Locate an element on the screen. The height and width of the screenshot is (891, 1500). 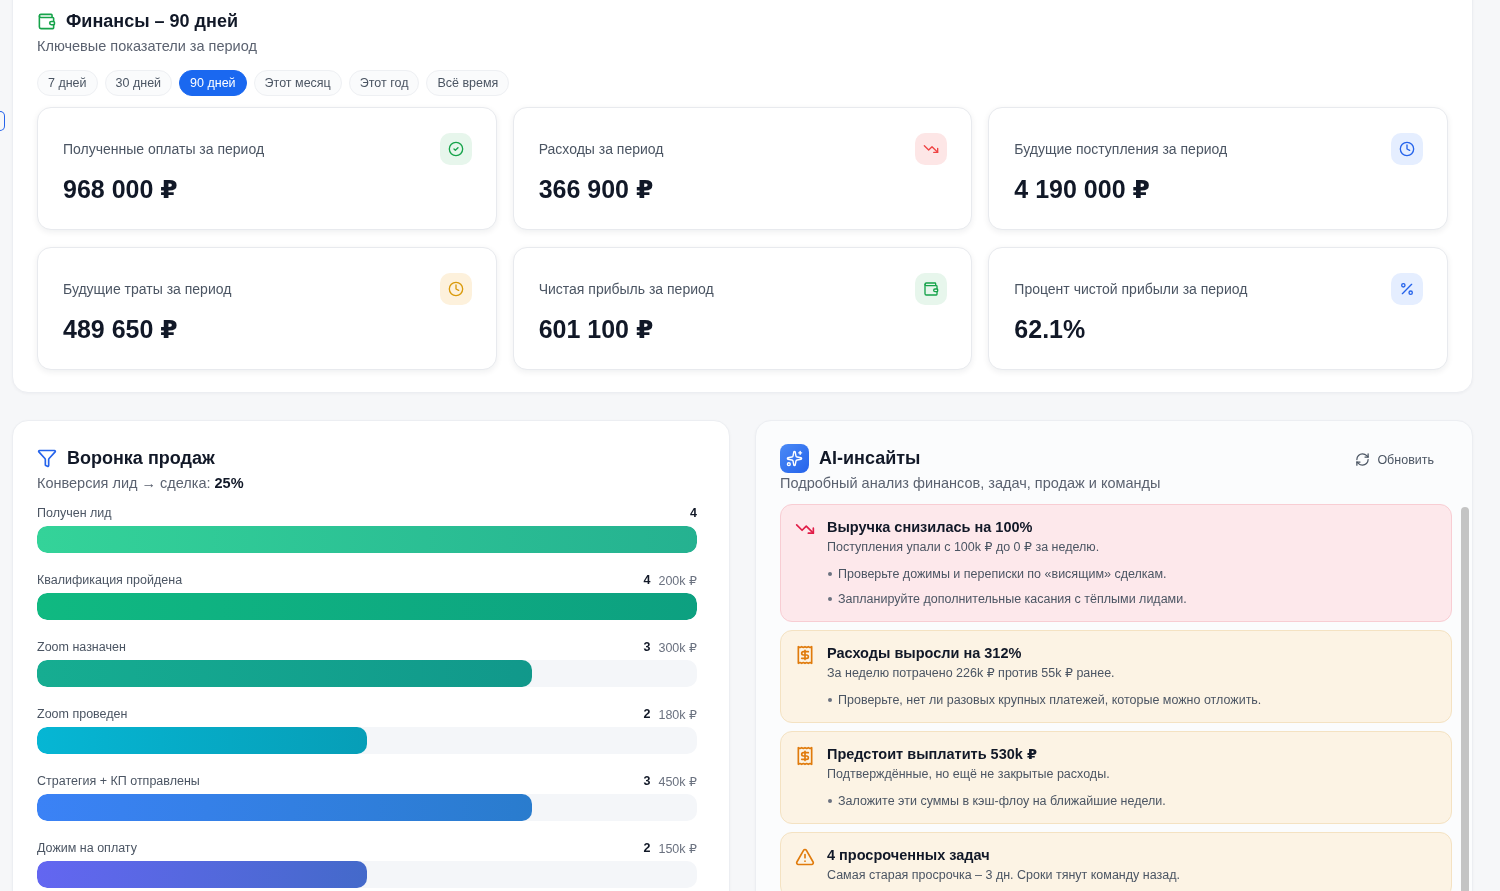
period-tab: 7 дней is located at coordinates (67, 83).